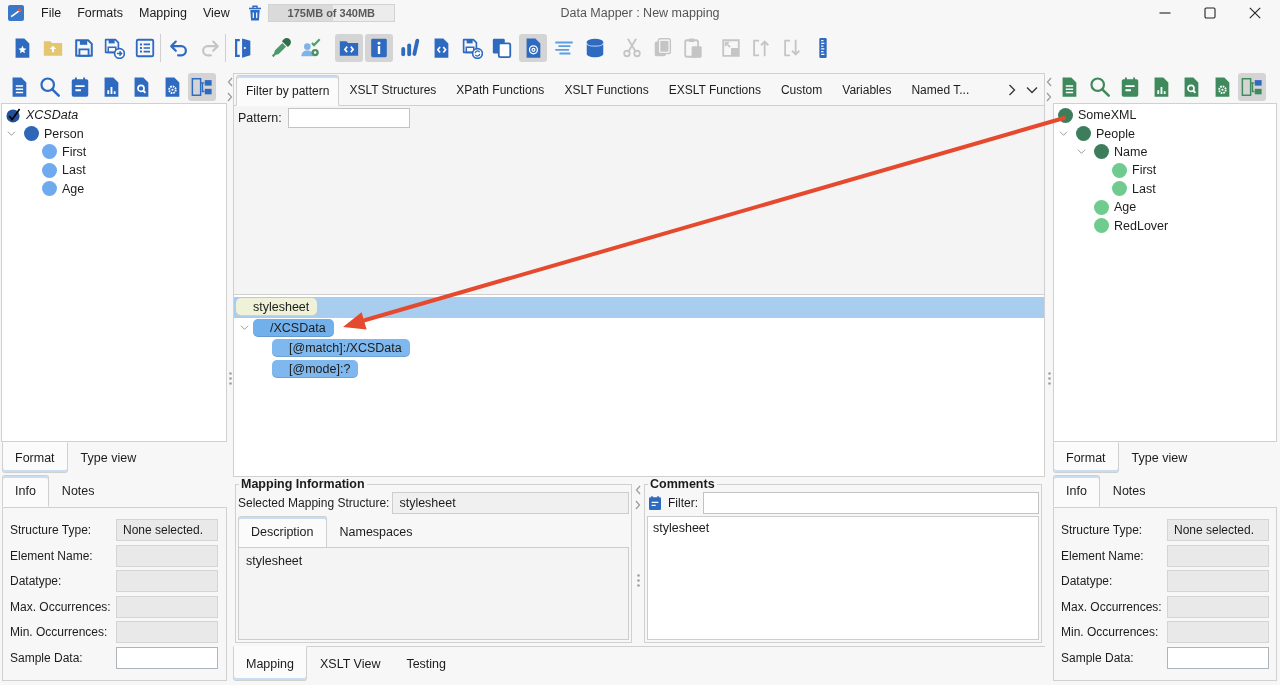 The width and height of the screenshot is (1280, 685). What do you see at coordinates (533, 48) in the screenshot?
I see `document-ring-icon` at bounding box center [533, 48].